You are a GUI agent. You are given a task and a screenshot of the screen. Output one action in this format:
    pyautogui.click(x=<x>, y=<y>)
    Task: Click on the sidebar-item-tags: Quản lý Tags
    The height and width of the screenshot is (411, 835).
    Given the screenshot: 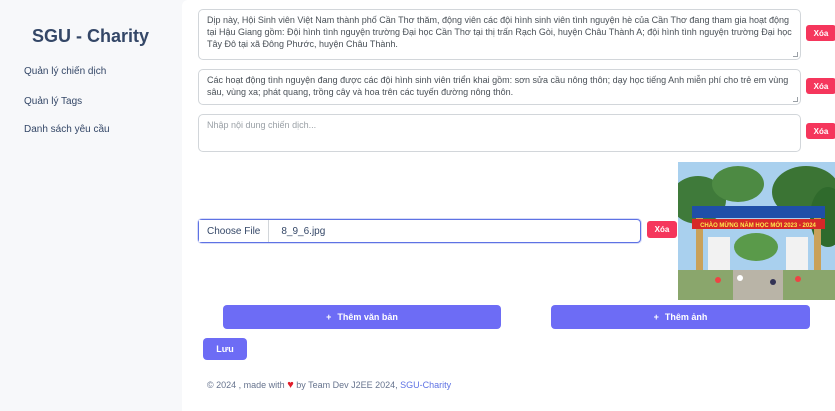 What is the action you would take?
    pyautogui.click(x=53, y=101)
    